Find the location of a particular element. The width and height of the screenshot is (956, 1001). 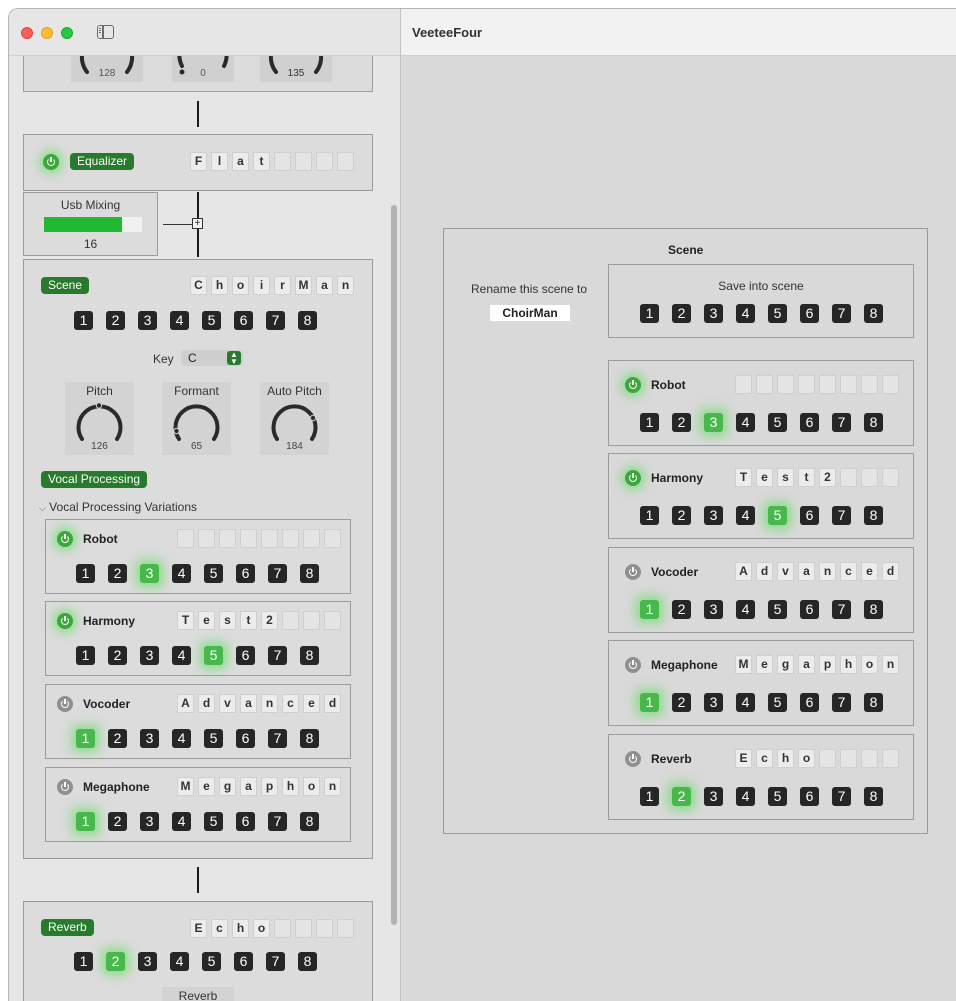

name-letter-cell: T is located at coordinates (743, 477).